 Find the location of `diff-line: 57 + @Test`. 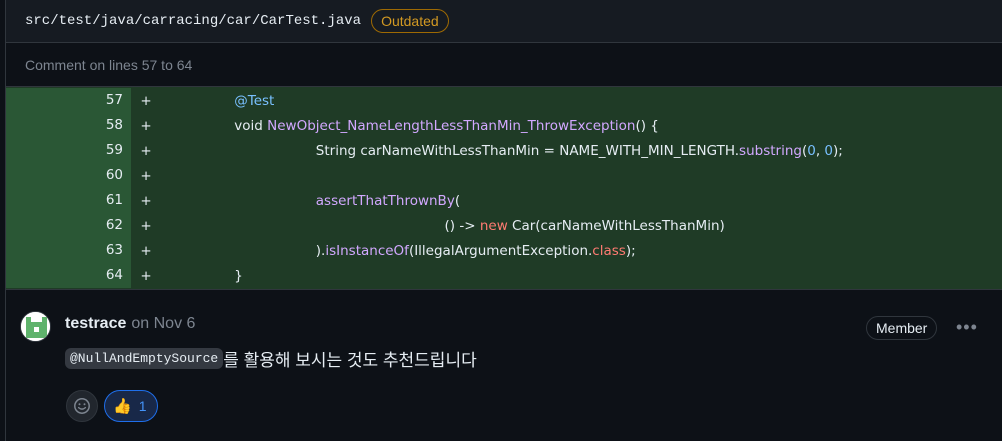

diff-line: 57 + @Test is located at coordinates (504, 100).